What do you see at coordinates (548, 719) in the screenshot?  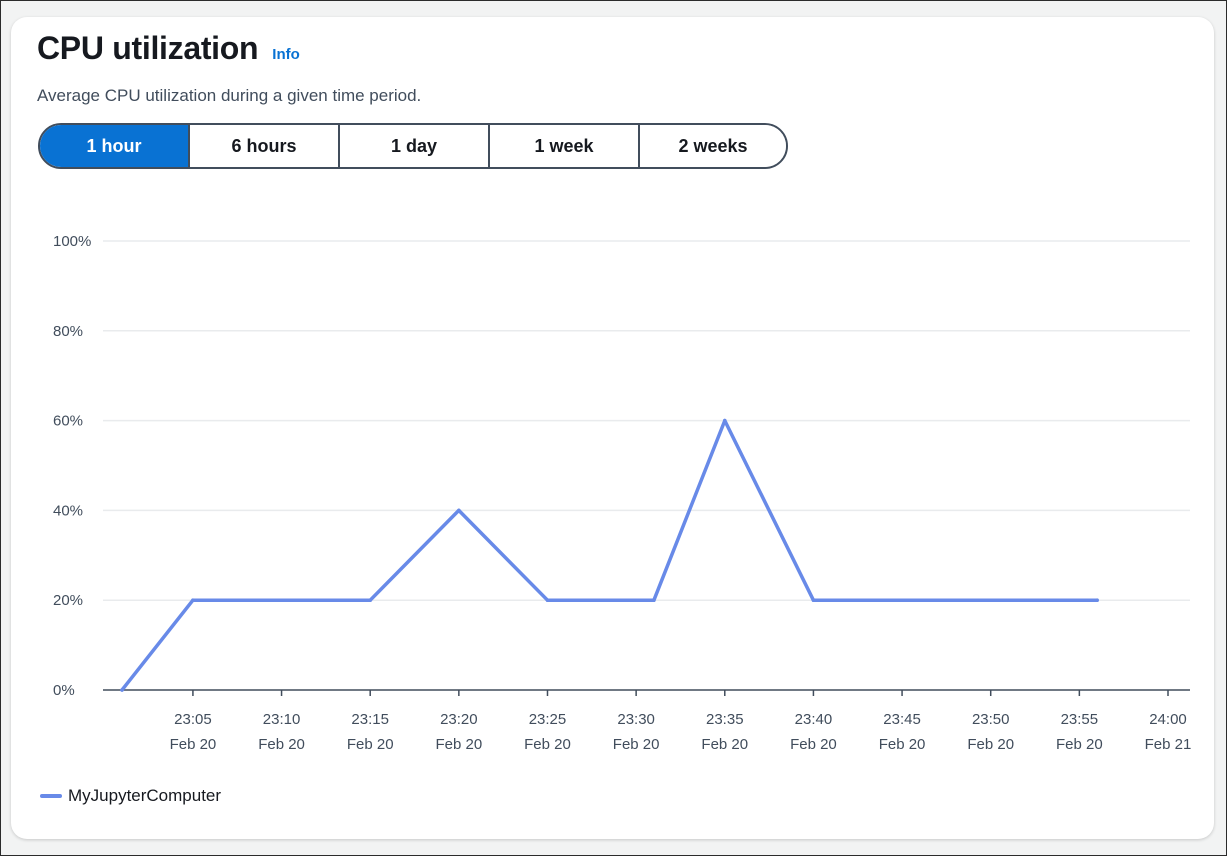 I see `x-tick-time-label: 23:25` at bounding box center [548, 719].